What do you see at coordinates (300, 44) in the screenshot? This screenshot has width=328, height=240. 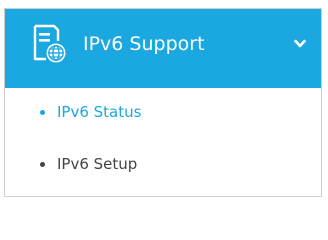 I see `chevron-down-icon` at bounding box center [300, 44].